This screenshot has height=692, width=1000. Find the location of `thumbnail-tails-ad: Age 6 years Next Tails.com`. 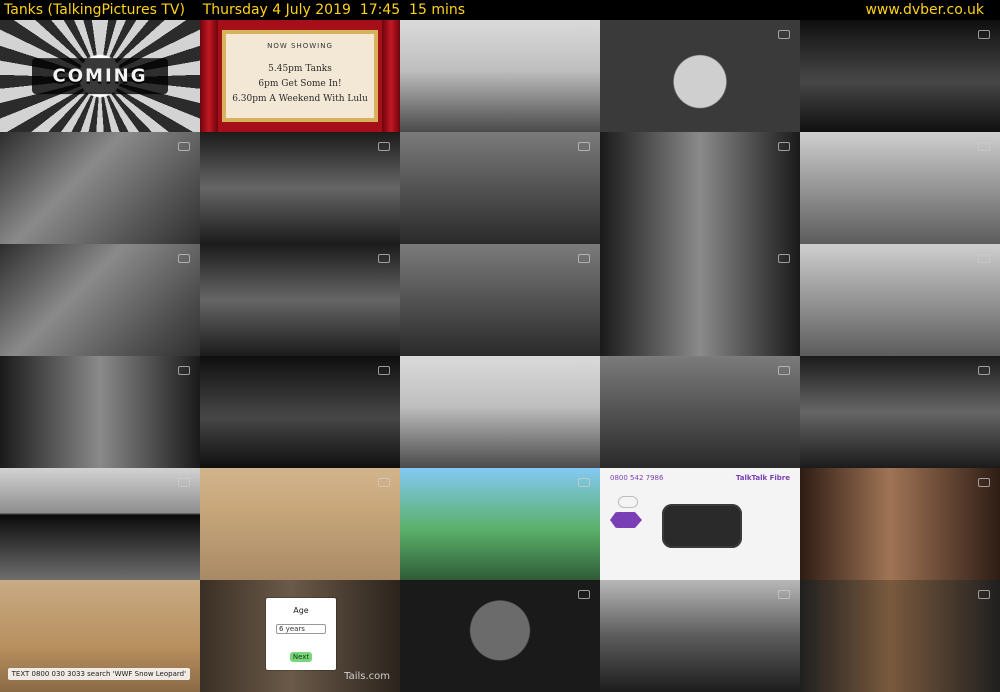

thumbnail-tails-ad: Age 6 years Next Tails.com is located at coordinates (300, 636).